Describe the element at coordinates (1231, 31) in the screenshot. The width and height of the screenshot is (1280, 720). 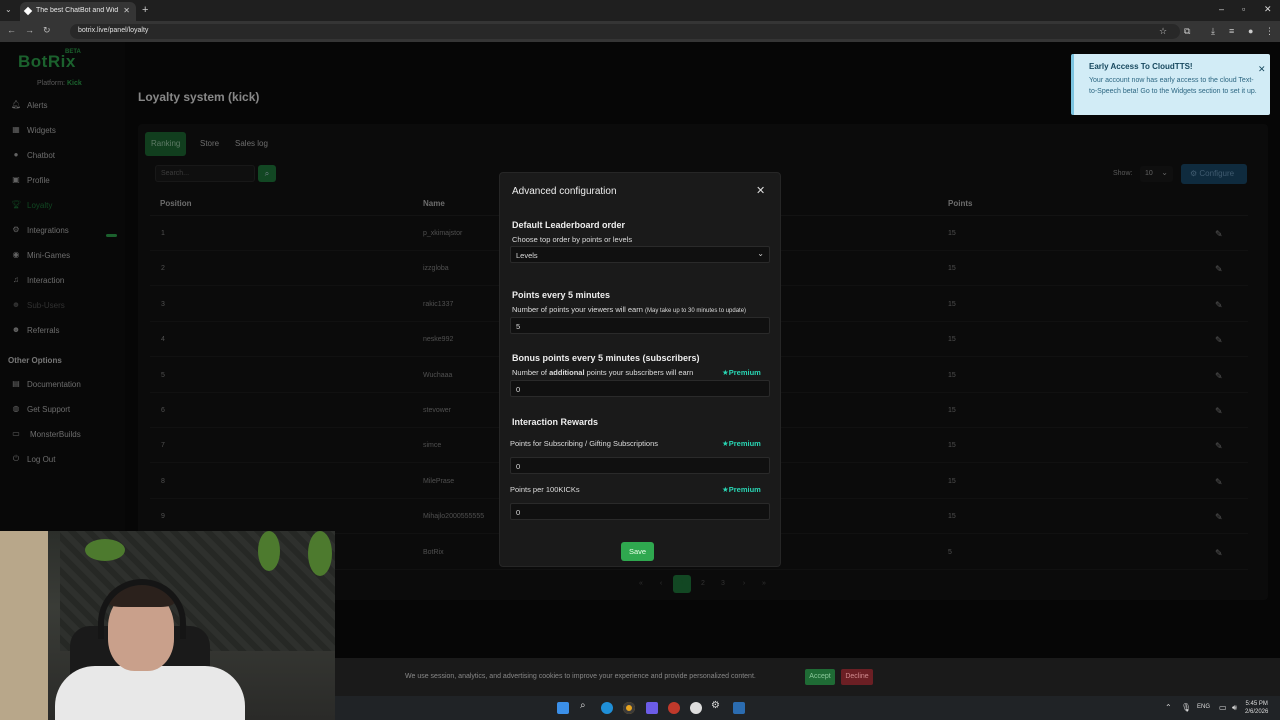
I see `media-icon: ≡` at that location.